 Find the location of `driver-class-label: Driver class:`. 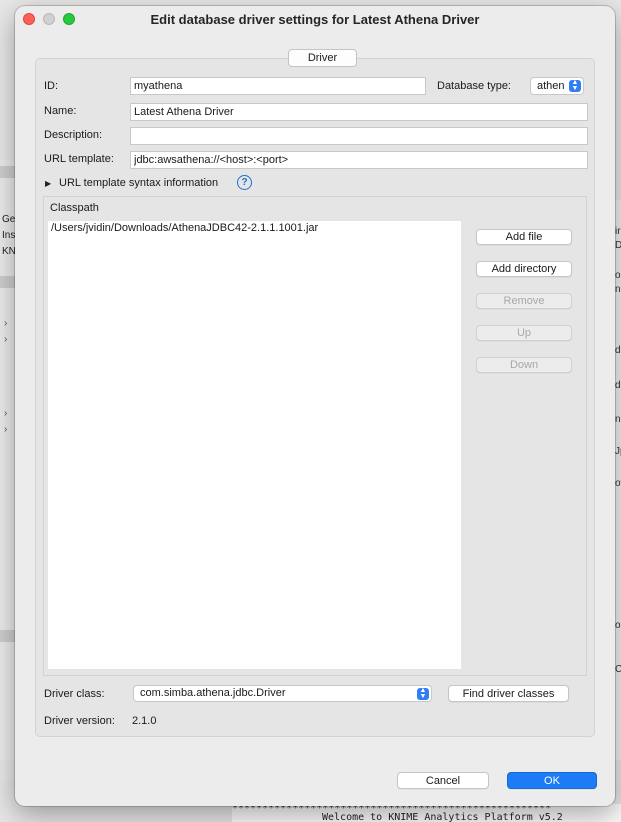

driver-class-label: Driver class: is located at coordinates (74, 694).